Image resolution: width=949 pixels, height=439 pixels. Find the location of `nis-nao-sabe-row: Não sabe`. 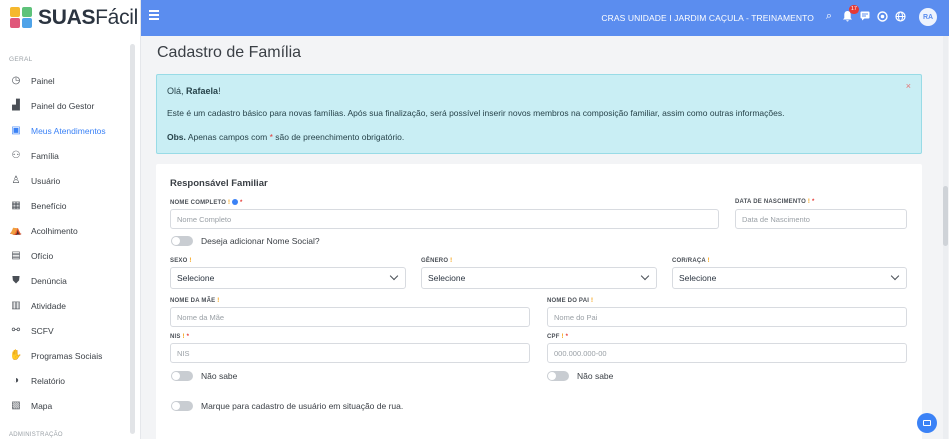

nis-nao-sabe-row: Não sabe is located at coordinates (204, 376).